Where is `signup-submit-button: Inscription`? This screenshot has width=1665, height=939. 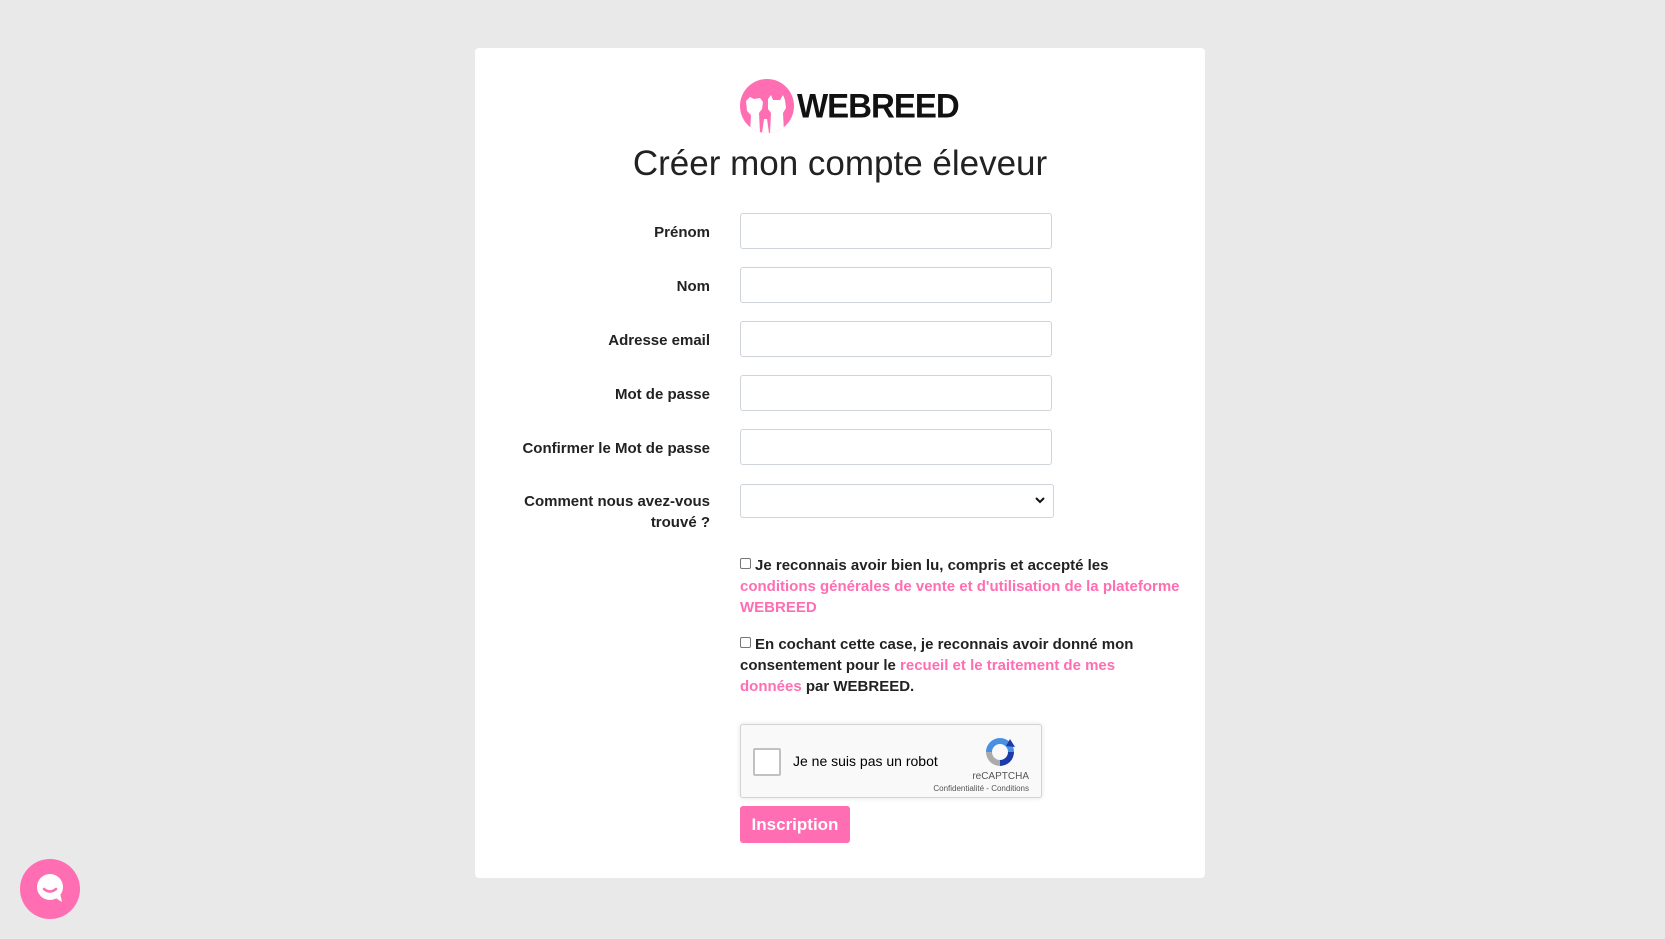 signup-submit-button: Inscription is located at coordinates (795, 824).